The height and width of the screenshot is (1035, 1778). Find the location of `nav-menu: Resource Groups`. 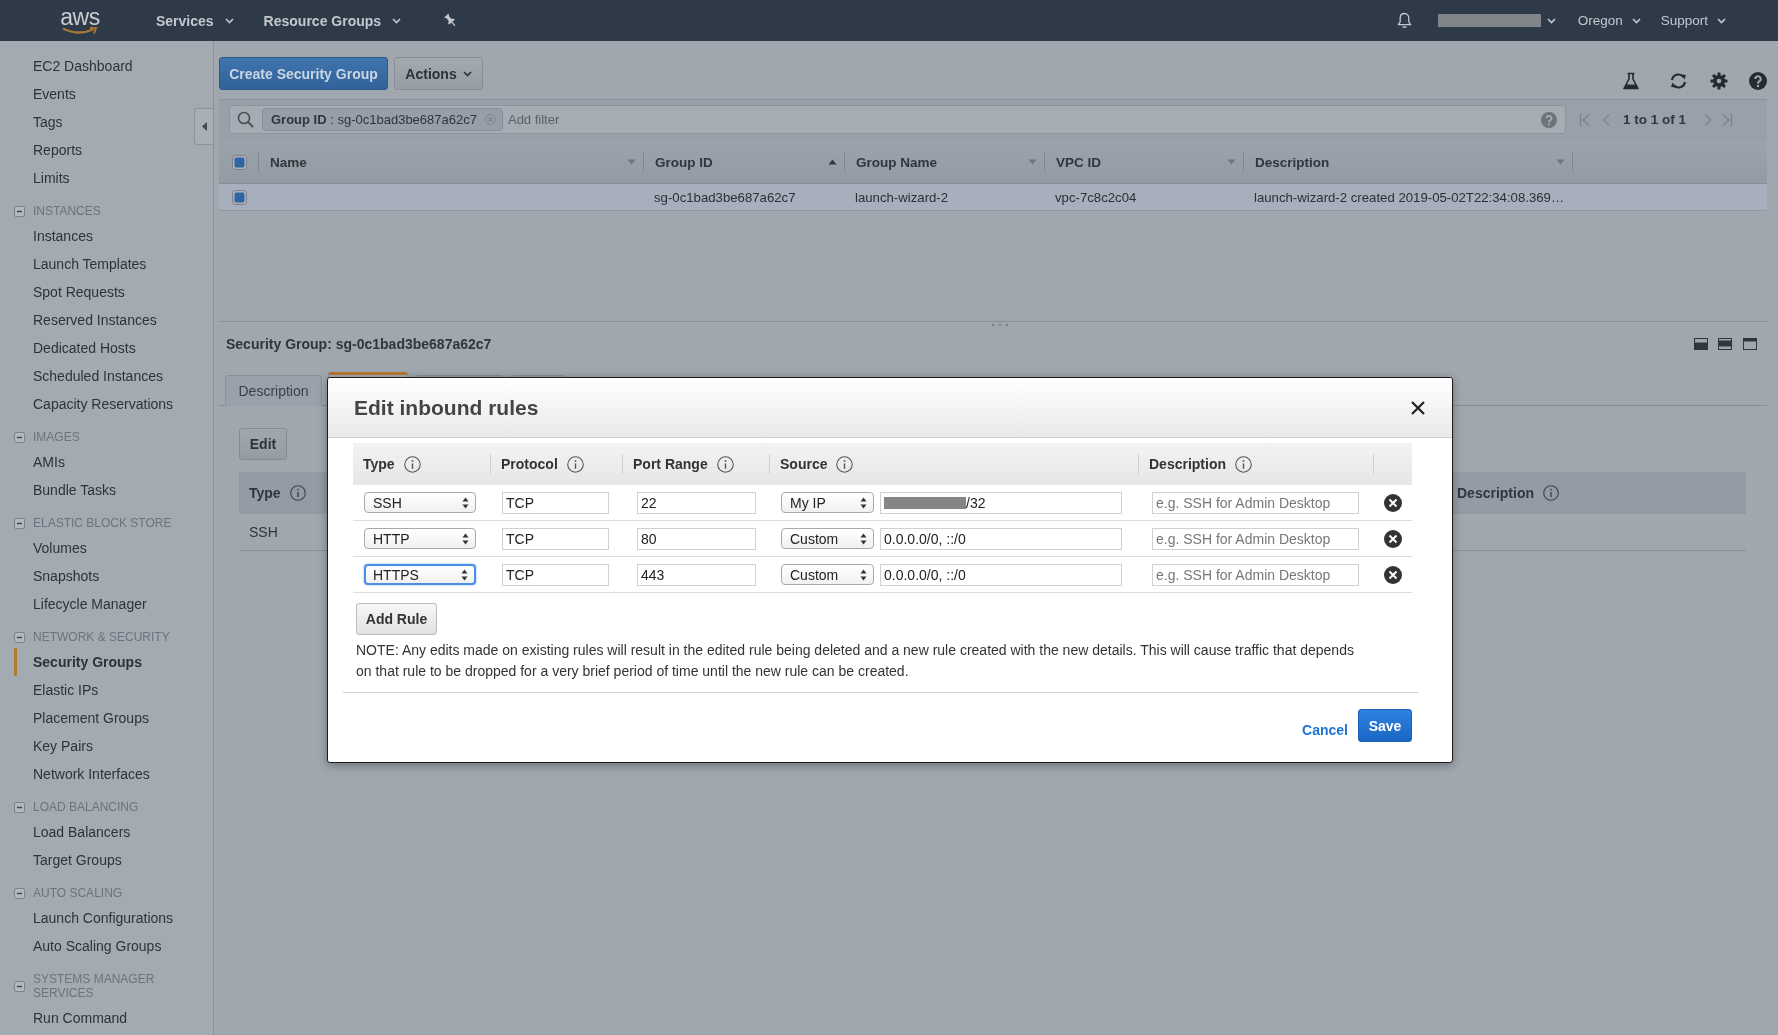

nav-menu: Resource Groups is located at coordinates (332, 20).